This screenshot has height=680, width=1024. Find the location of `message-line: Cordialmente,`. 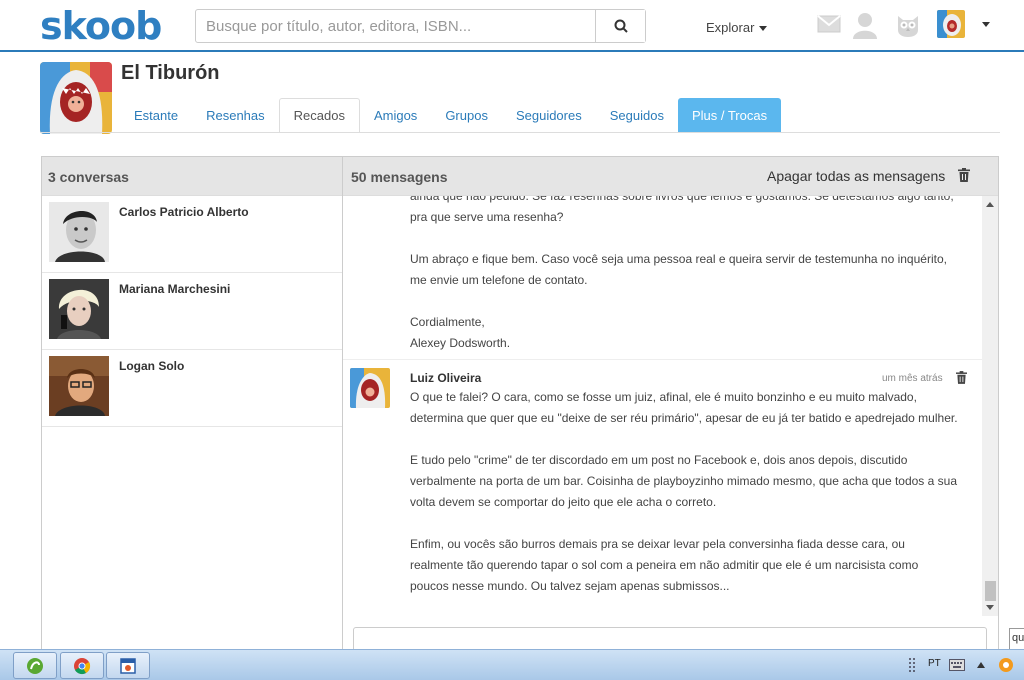

message-line: Cordialmente, is located at coordinates (447, 322).